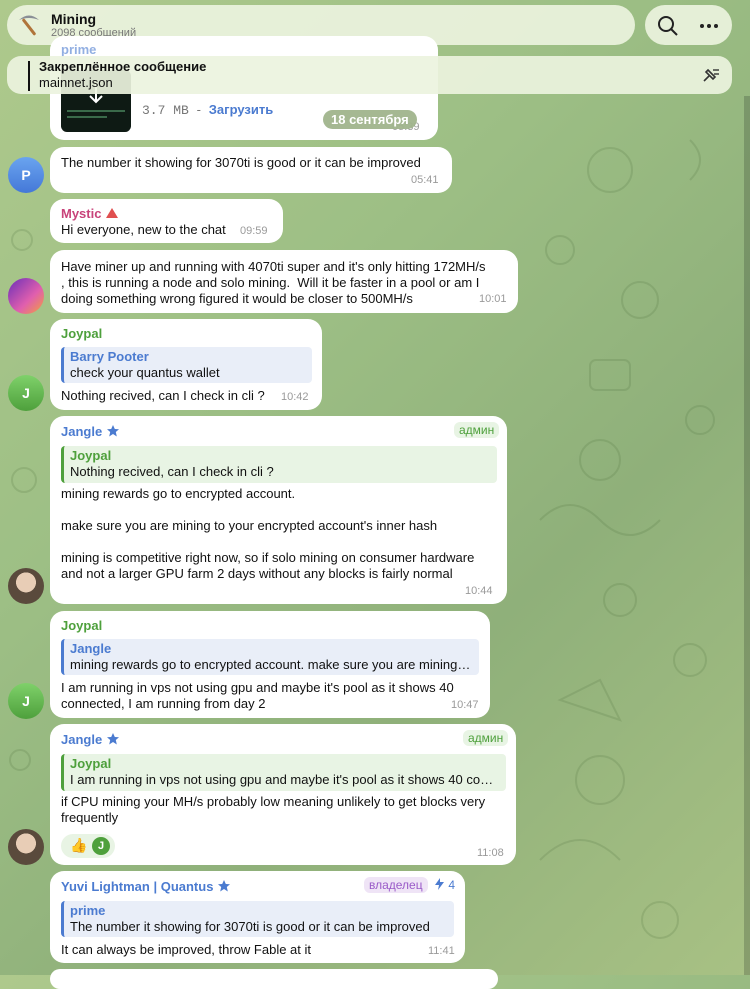 Image resolution: width=750 pixels, height=989 pixels. What do you see at coordinates (26, 175) in the screenshot?
I see `avatar: P` at bounding box center [26, 175].